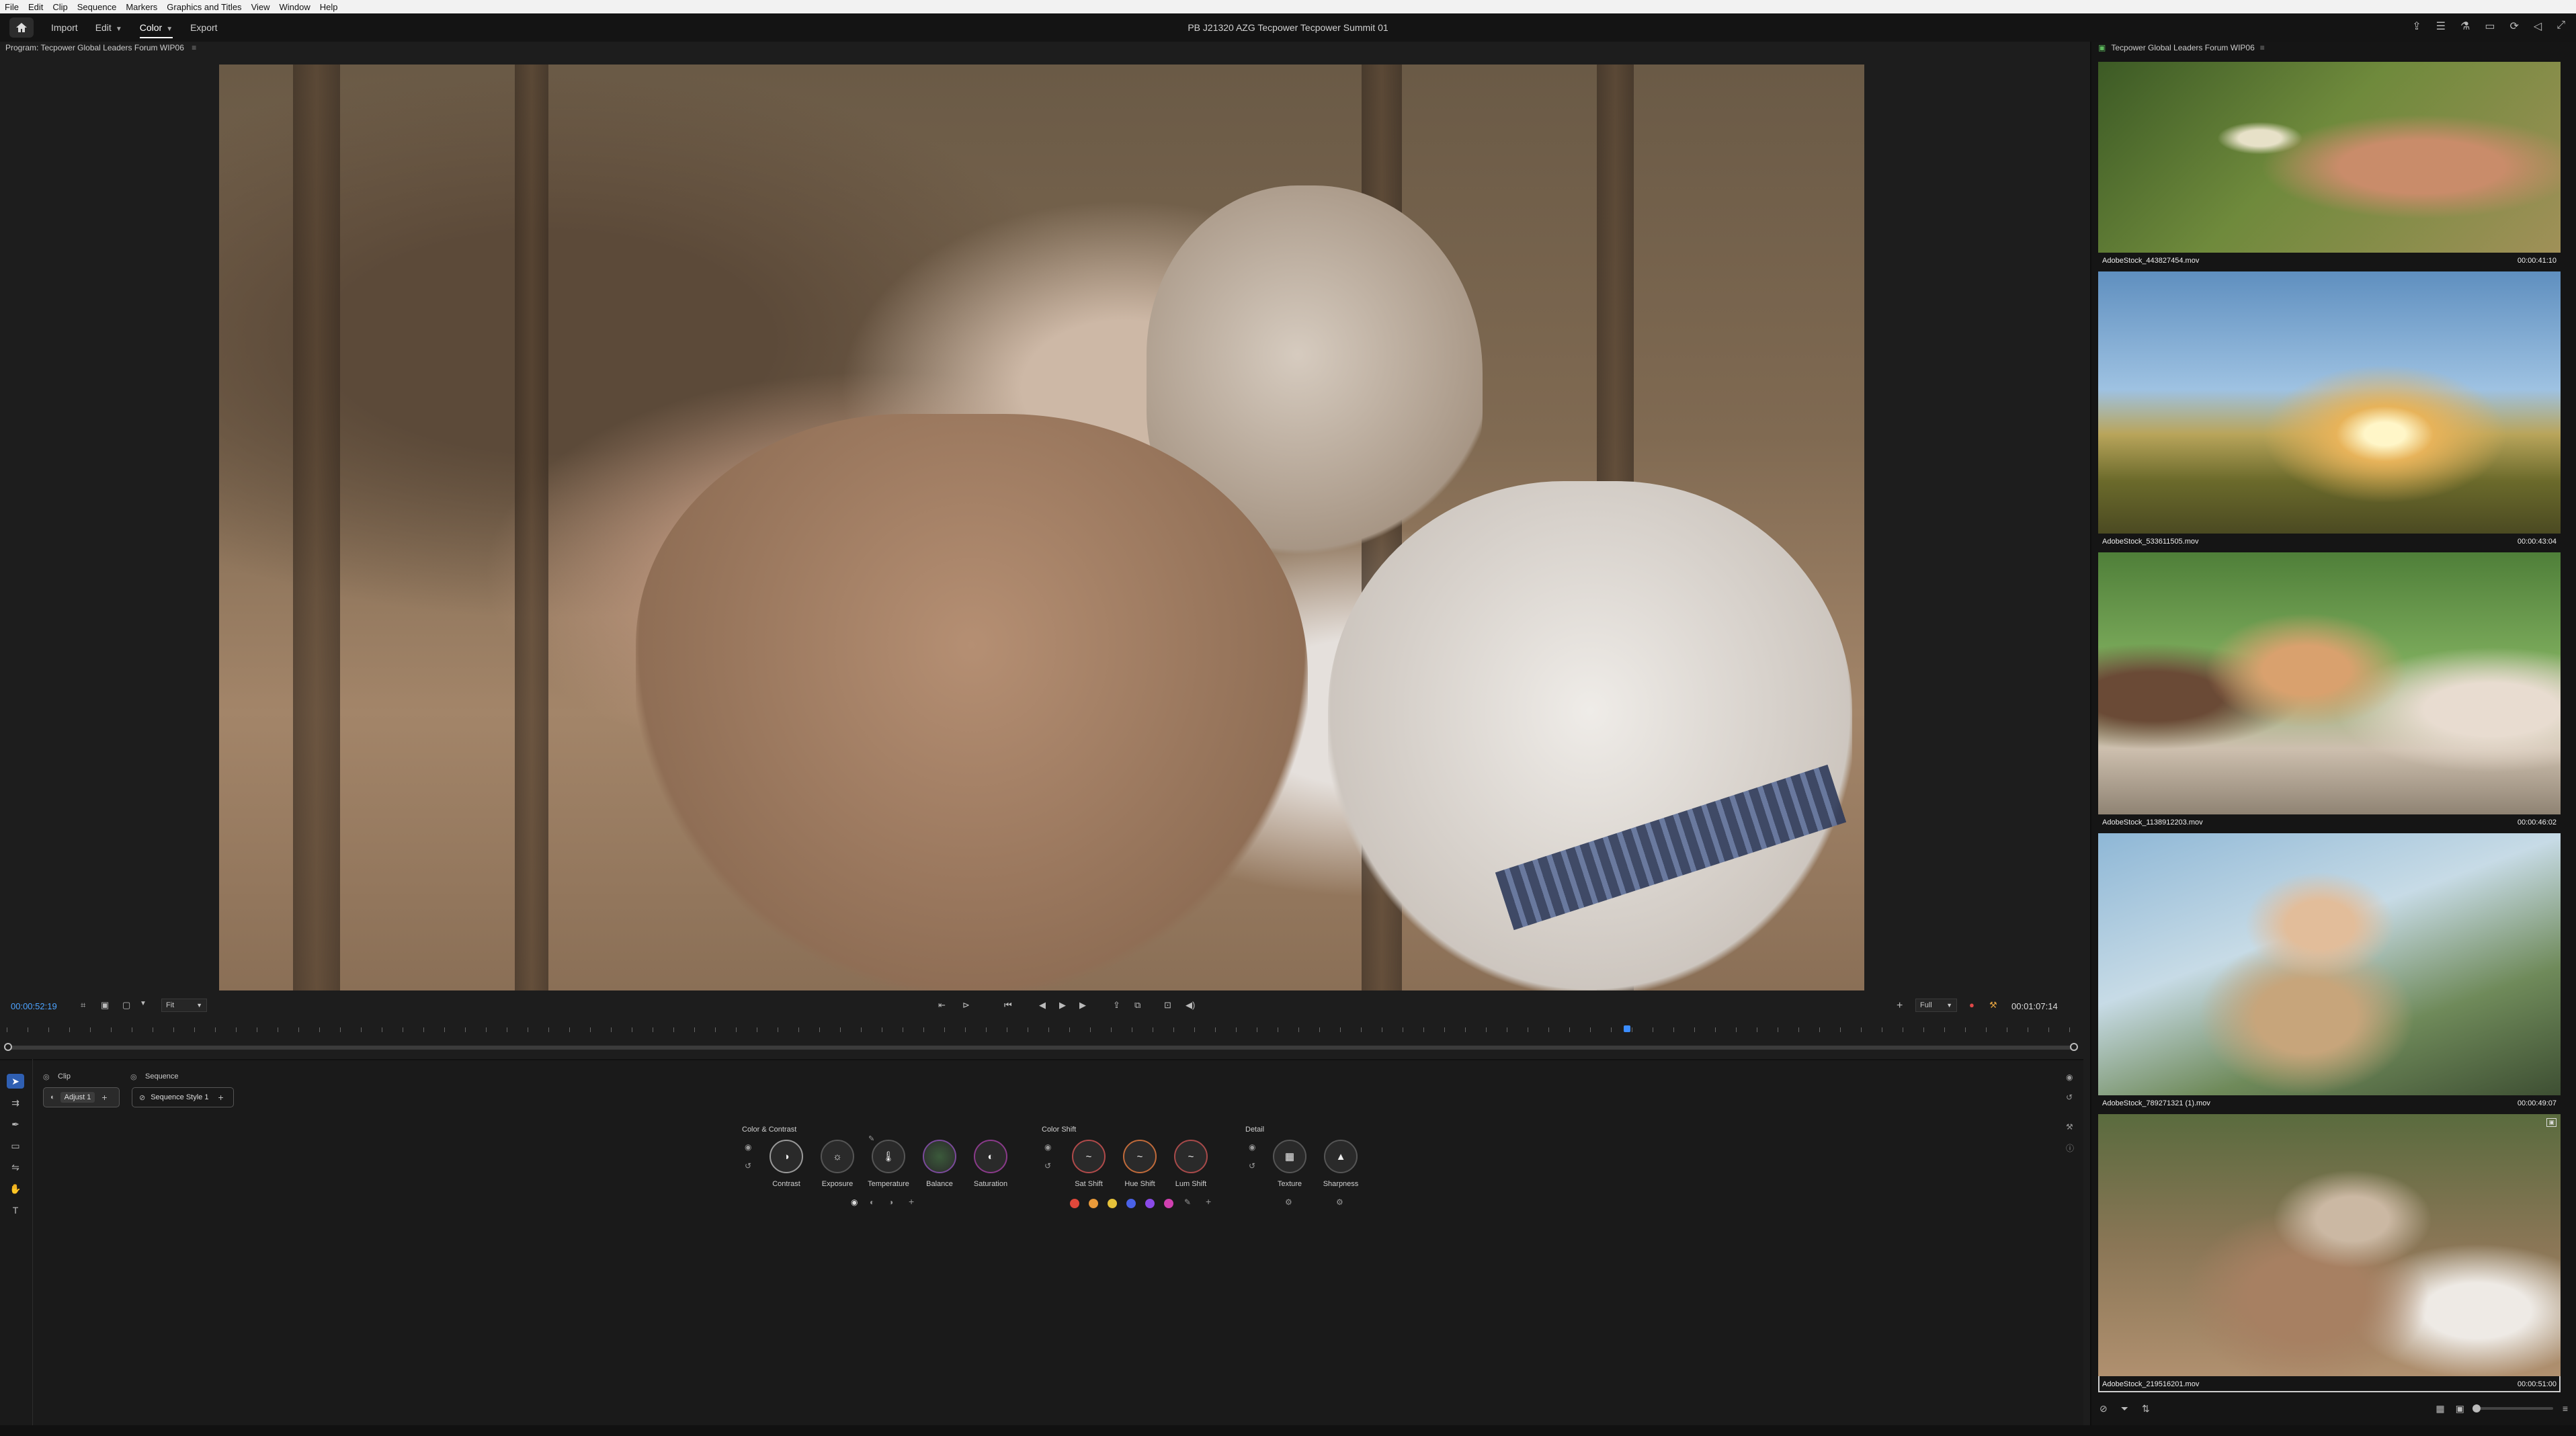  I want to click on reset-all-icon: ↺, so click(2069, 1097).